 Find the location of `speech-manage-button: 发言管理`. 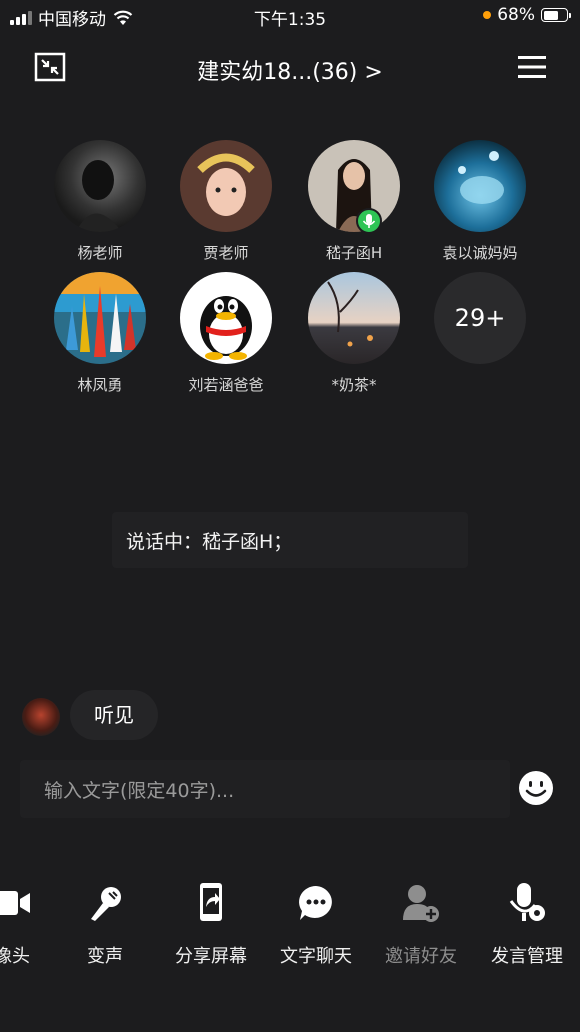

speech-manage-button: 发言管理 is located at coordinates (527, 924).